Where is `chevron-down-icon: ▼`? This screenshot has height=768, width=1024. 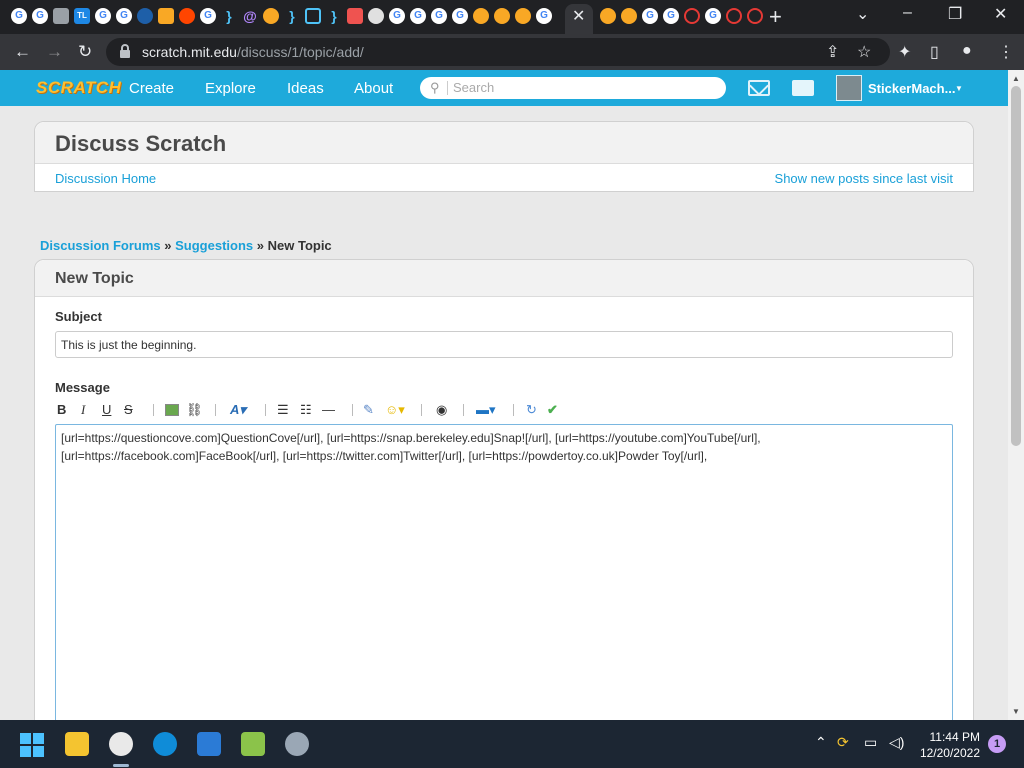 chevron-down-icon: ▼ is located at coordinates (959, 88).